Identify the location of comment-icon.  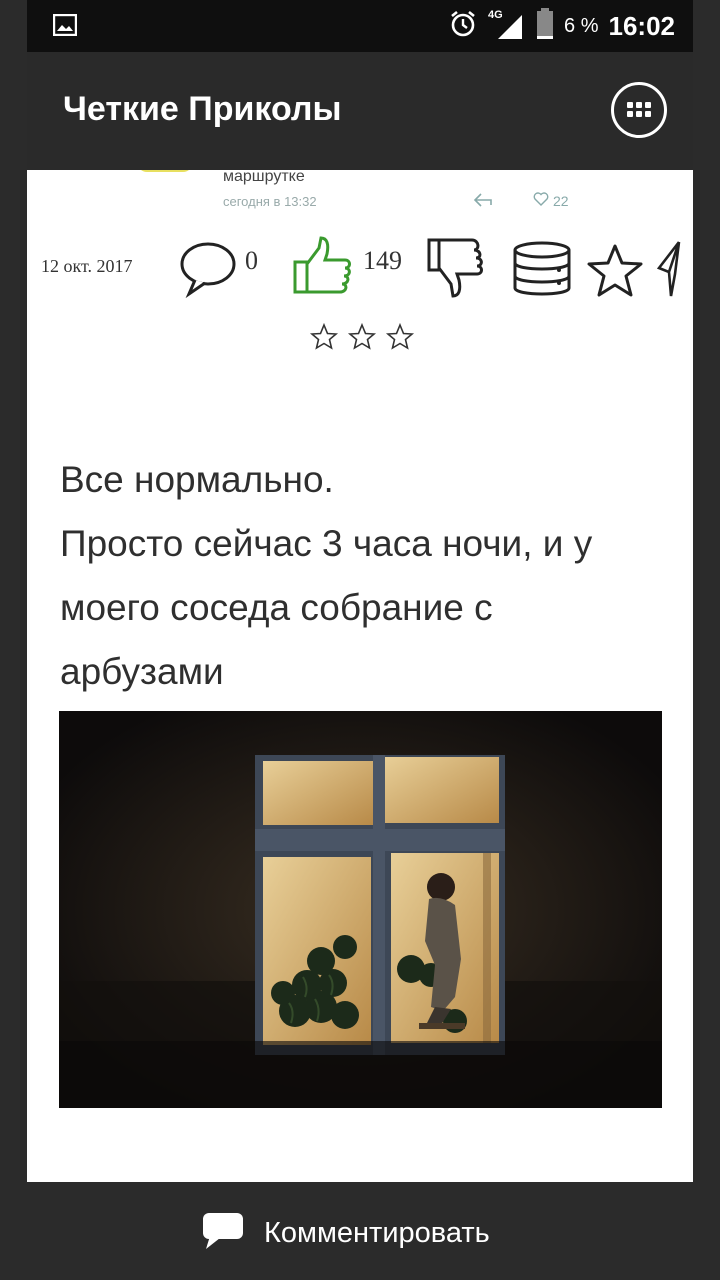
(208, 271).